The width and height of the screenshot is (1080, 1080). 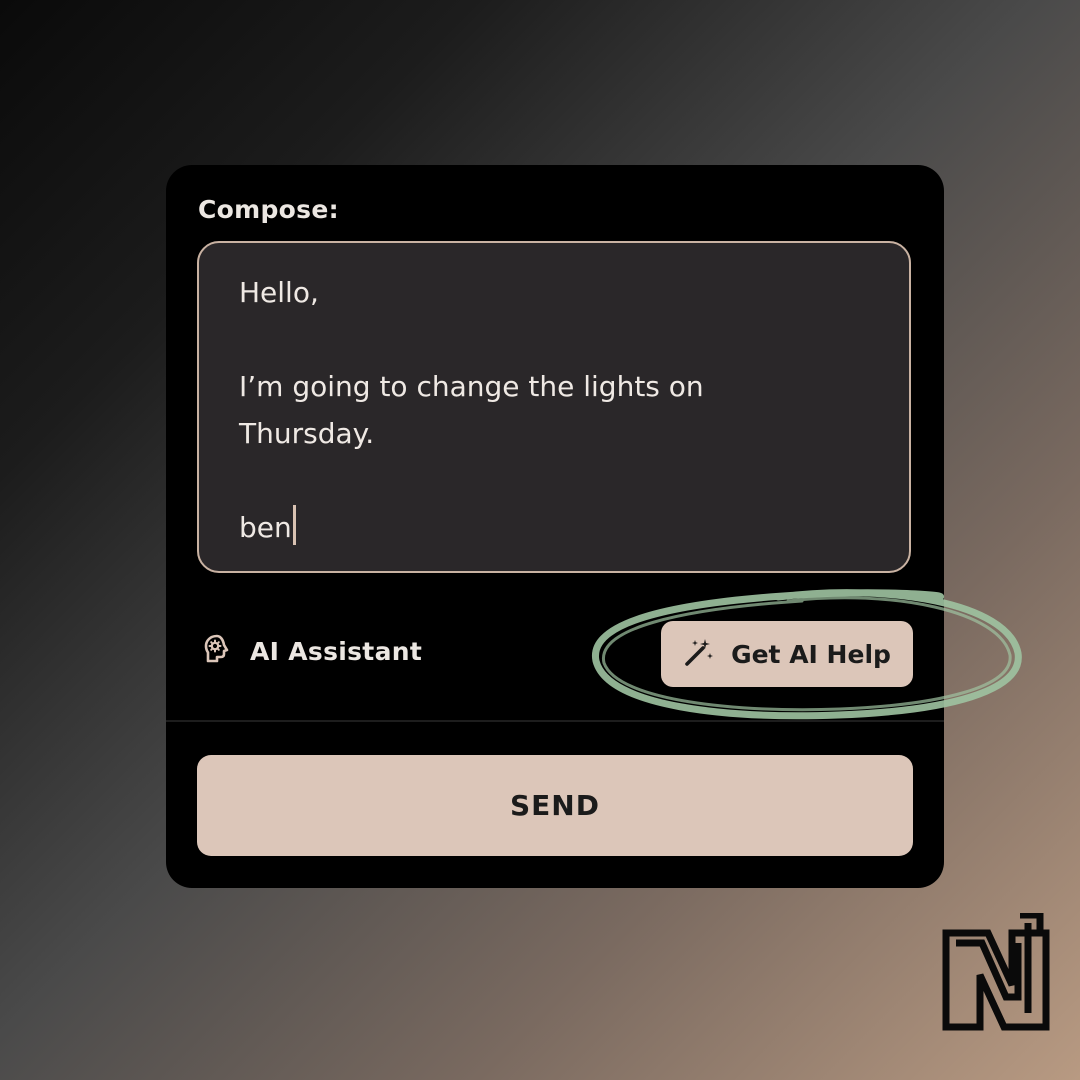 I want to click on compose-line: Thursday., so click(x=307, y=433).